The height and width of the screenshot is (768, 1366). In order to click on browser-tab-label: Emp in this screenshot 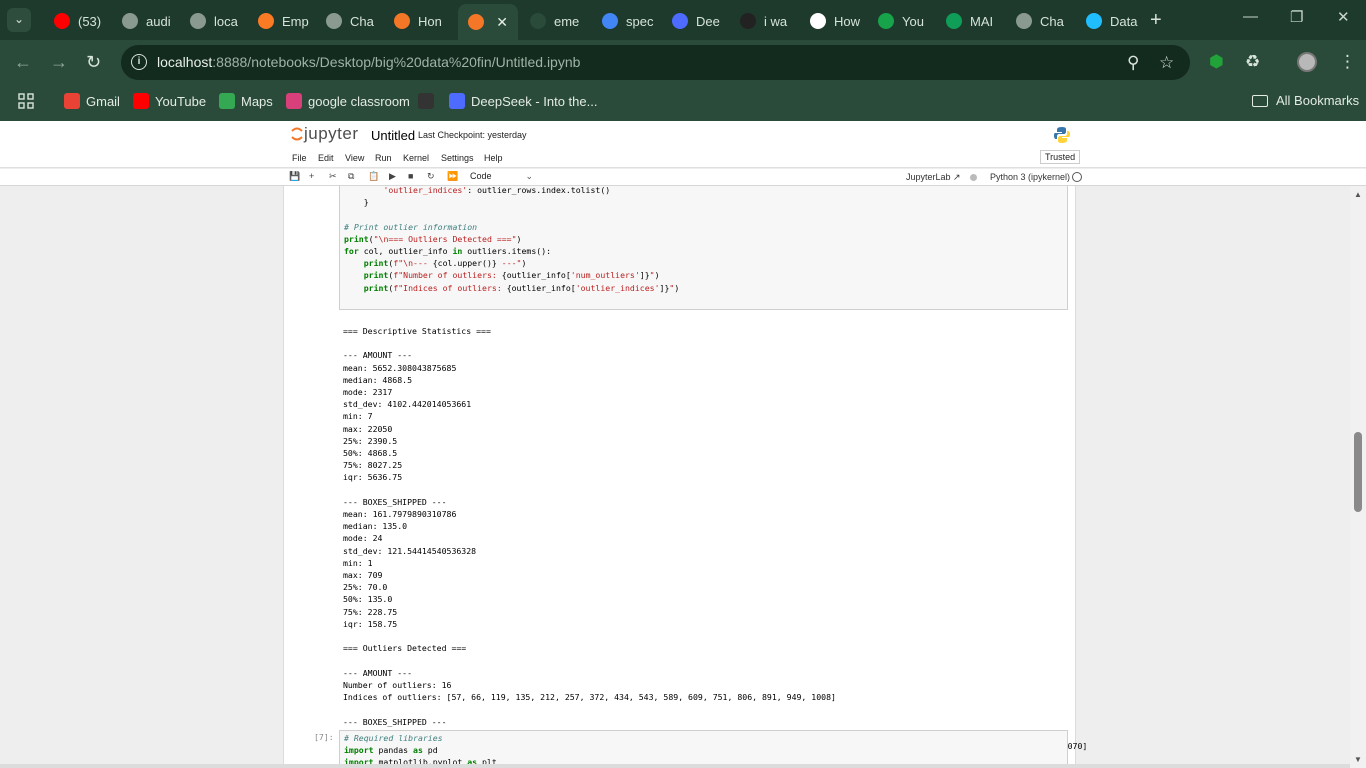, I will do `click(295, 21)`.